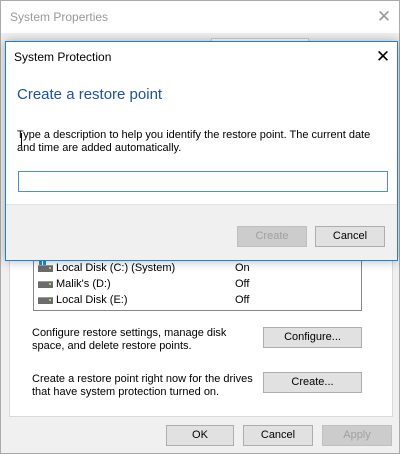 This screenshot has width=400, height=454. I want to click on system-properties-title: System Properties, so click(59, 17).